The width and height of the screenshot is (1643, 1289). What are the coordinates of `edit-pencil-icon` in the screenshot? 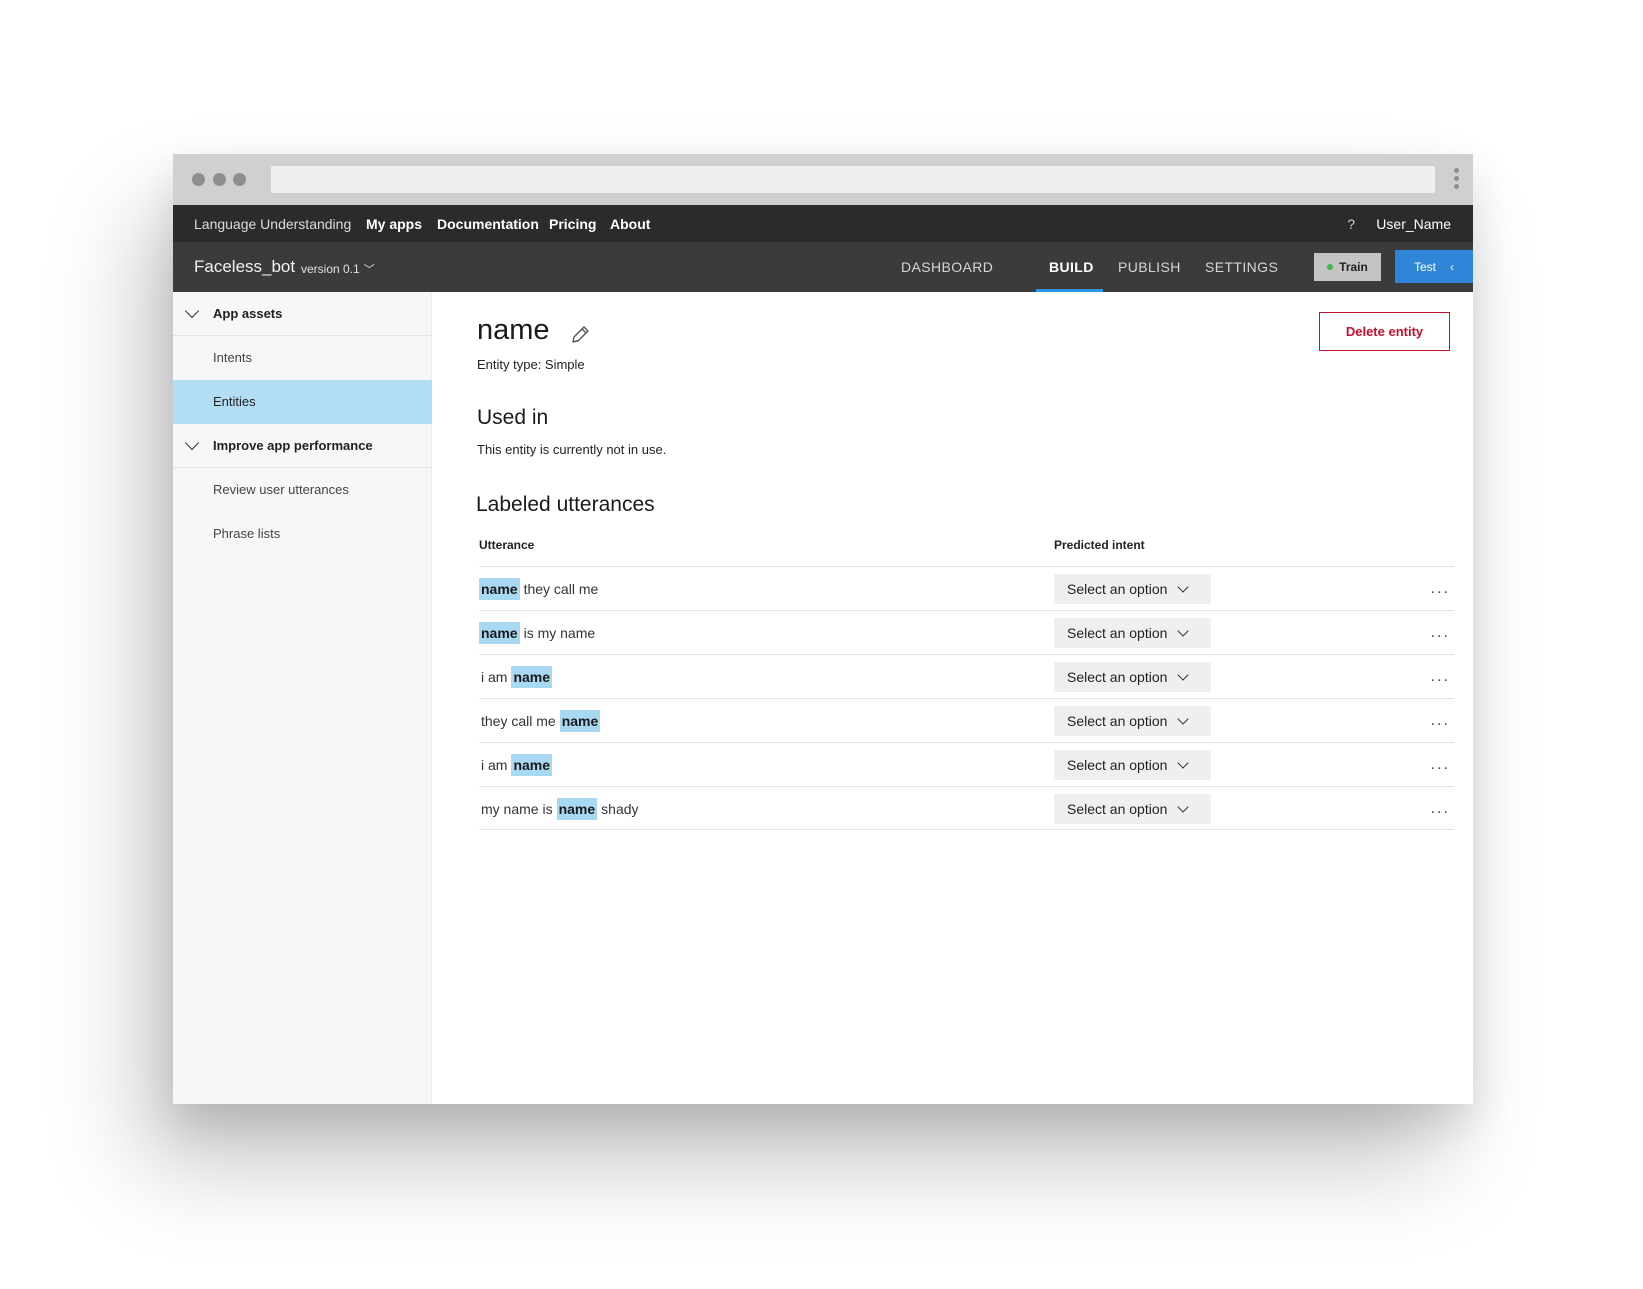 It's located at (580, 335).